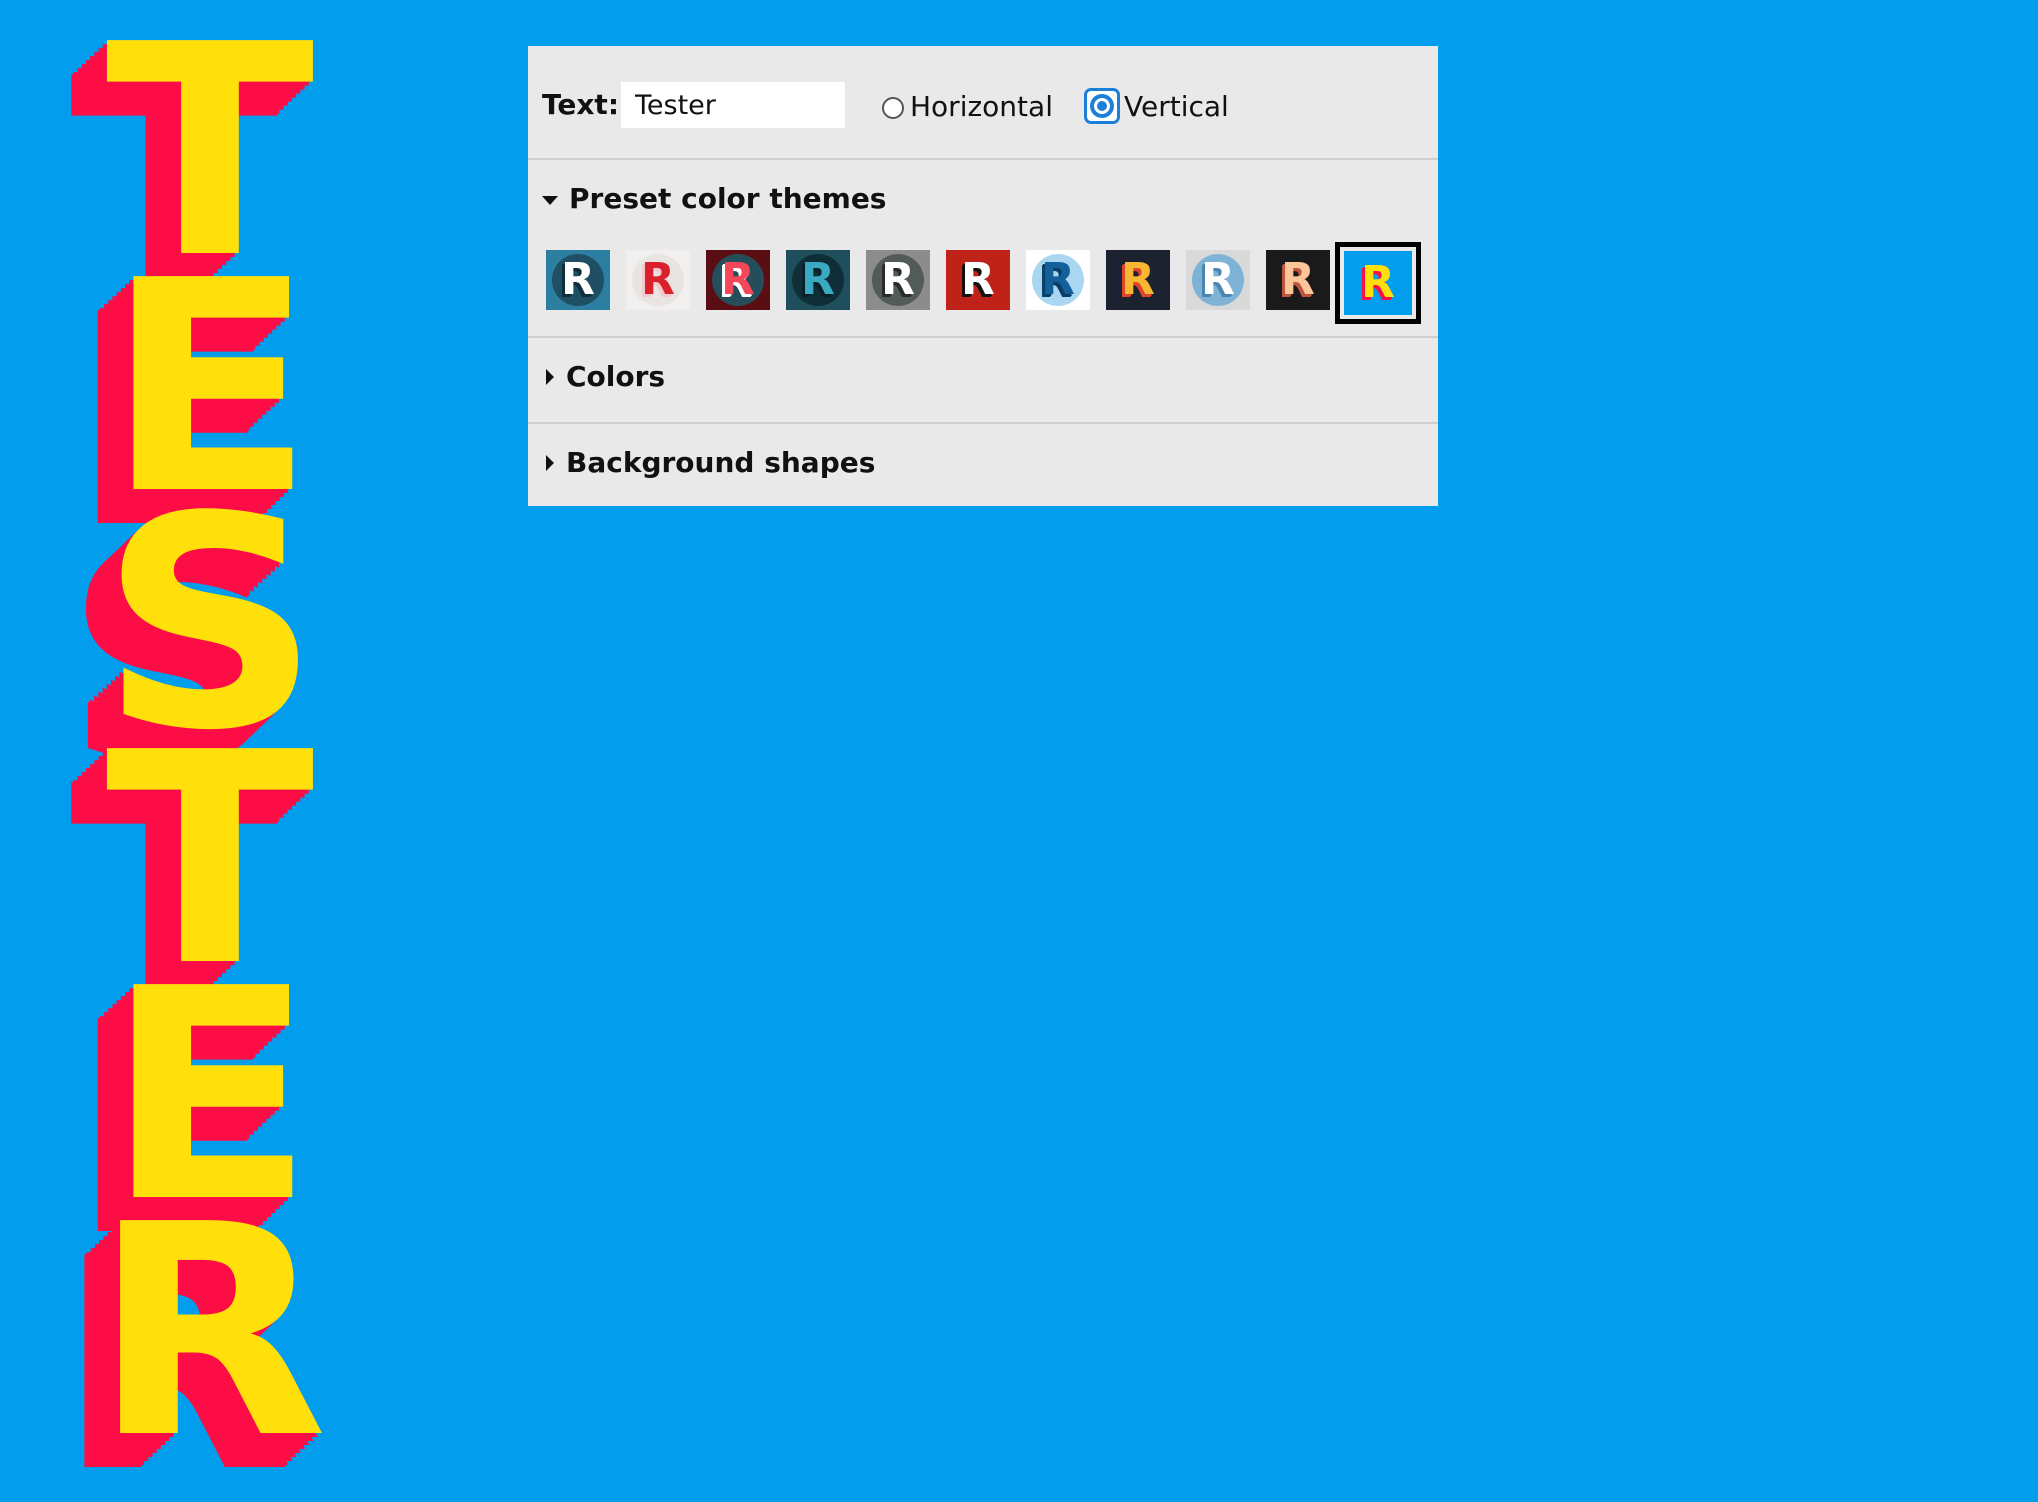  Describe the element at coordinates (616, 376) in the screenshot. I see `colors-title: Colors` at that location.